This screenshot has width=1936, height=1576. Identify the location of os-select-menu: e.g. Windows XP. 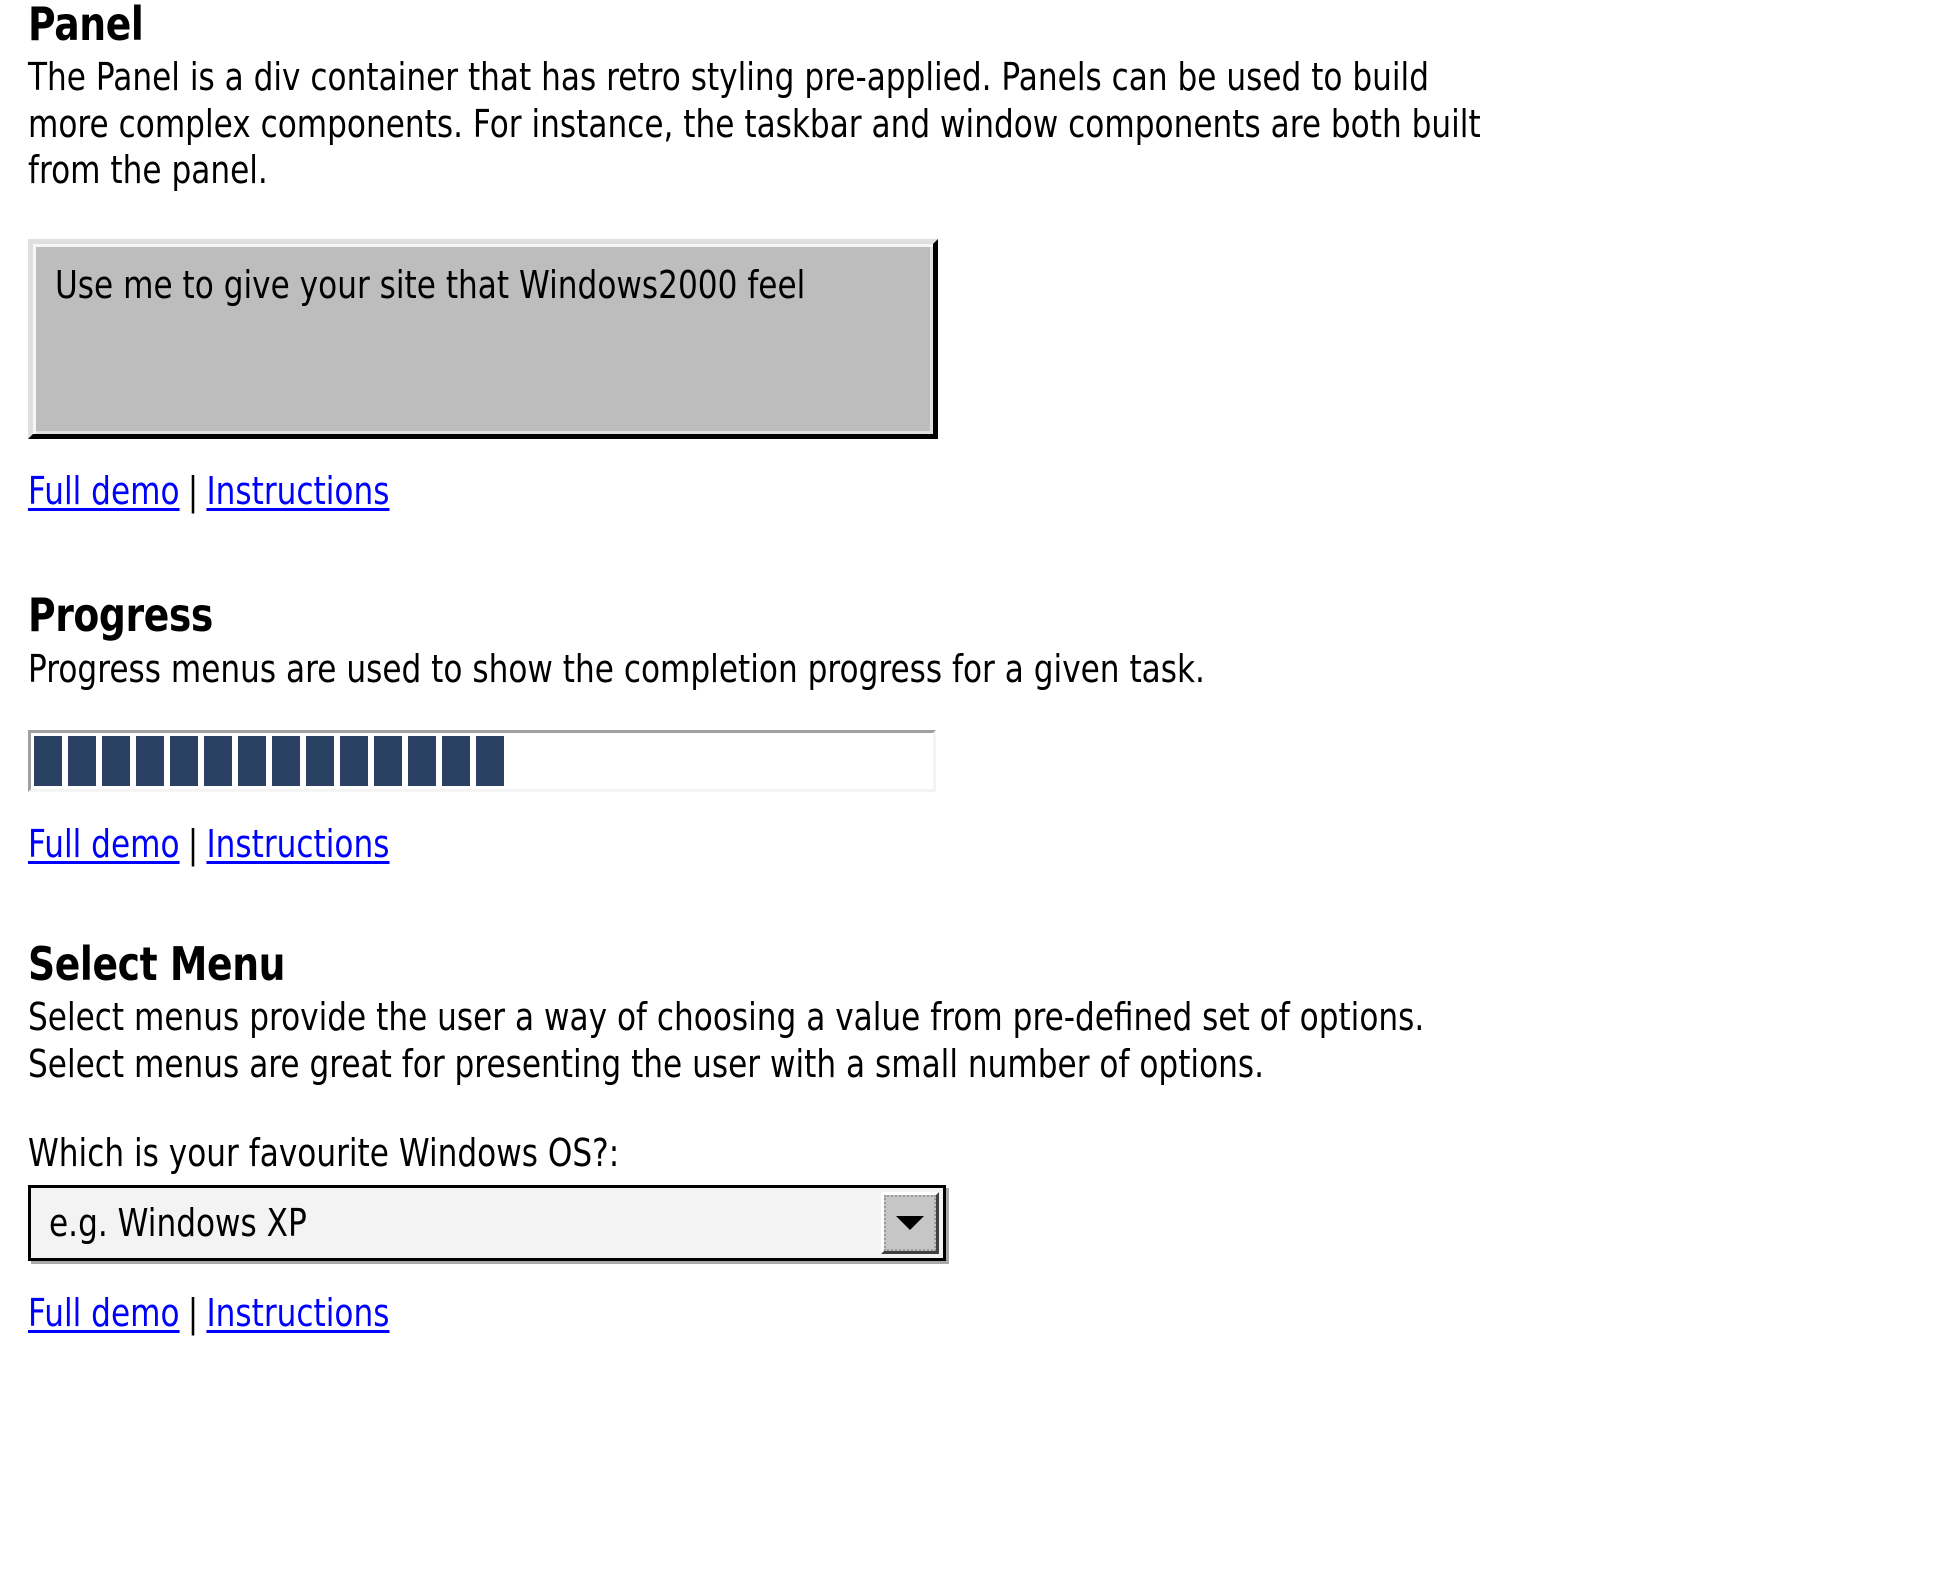
(487, 1223).